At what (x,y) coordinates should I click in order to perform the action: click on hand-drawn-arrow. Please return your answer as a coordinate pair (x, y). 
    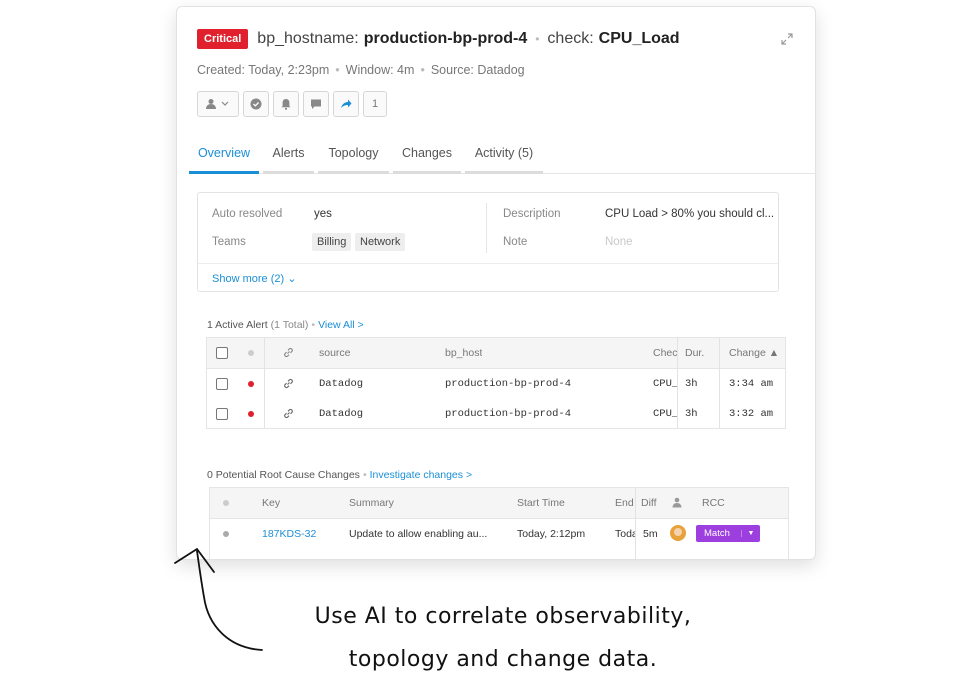
    Looking at the image, I should click on (218, 599).